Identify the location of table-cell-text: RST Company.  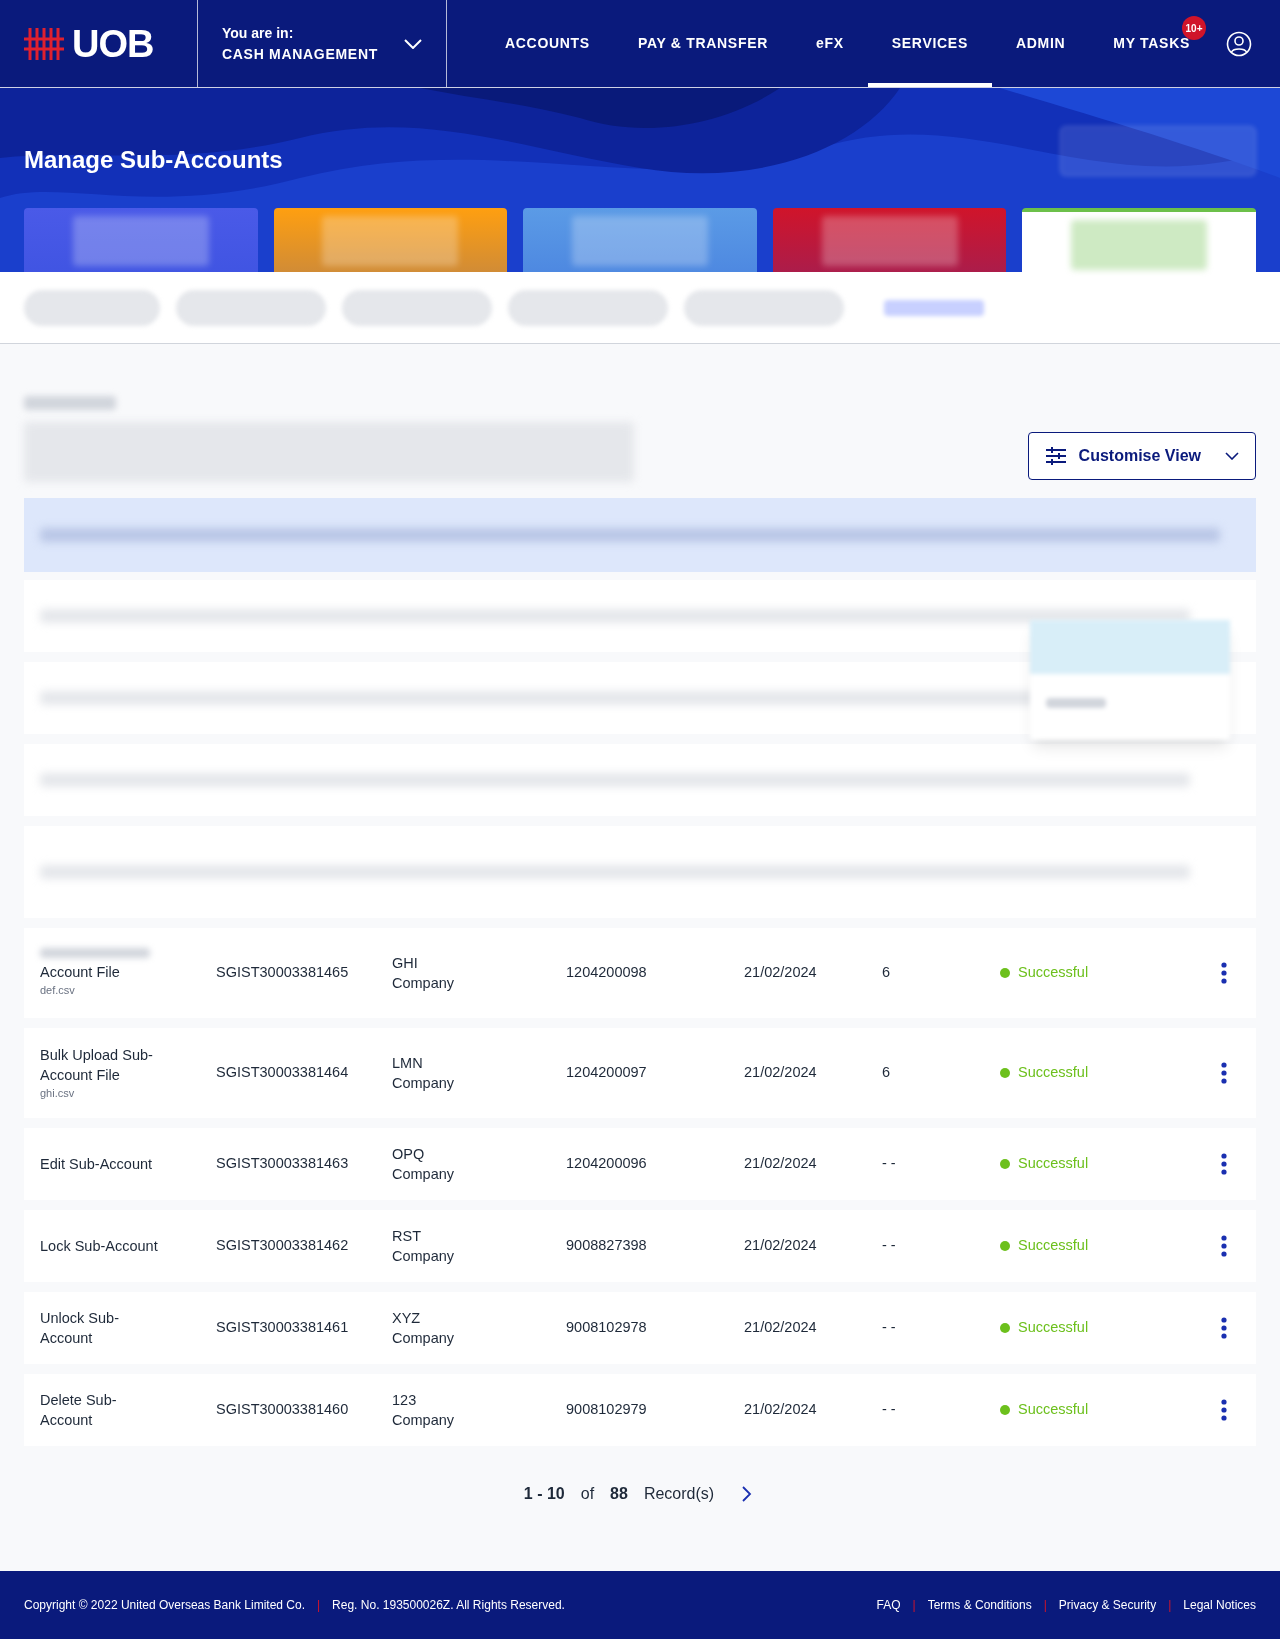
(424, 1246).